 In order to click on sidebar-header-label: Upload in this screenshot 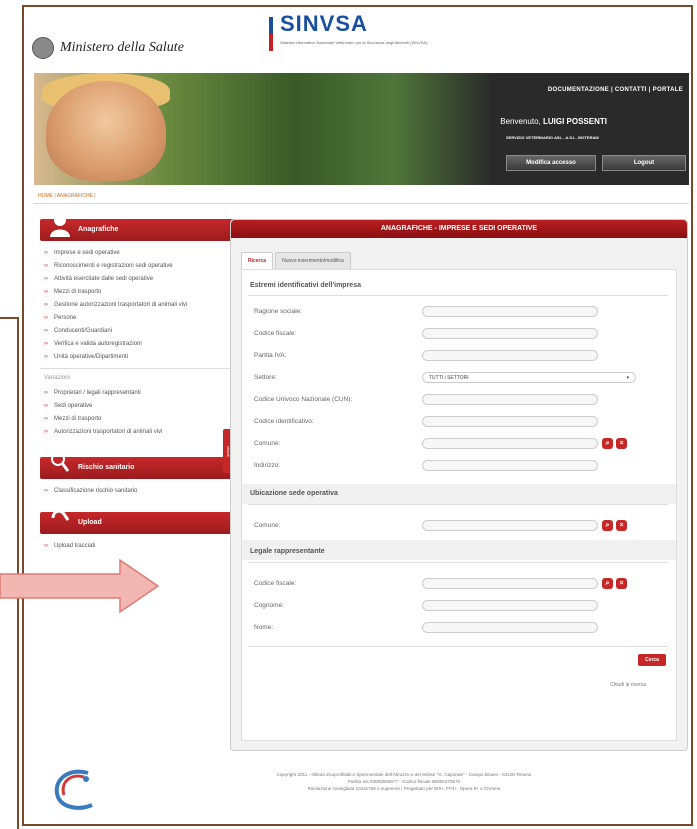, I will do `click(90, 522)`.